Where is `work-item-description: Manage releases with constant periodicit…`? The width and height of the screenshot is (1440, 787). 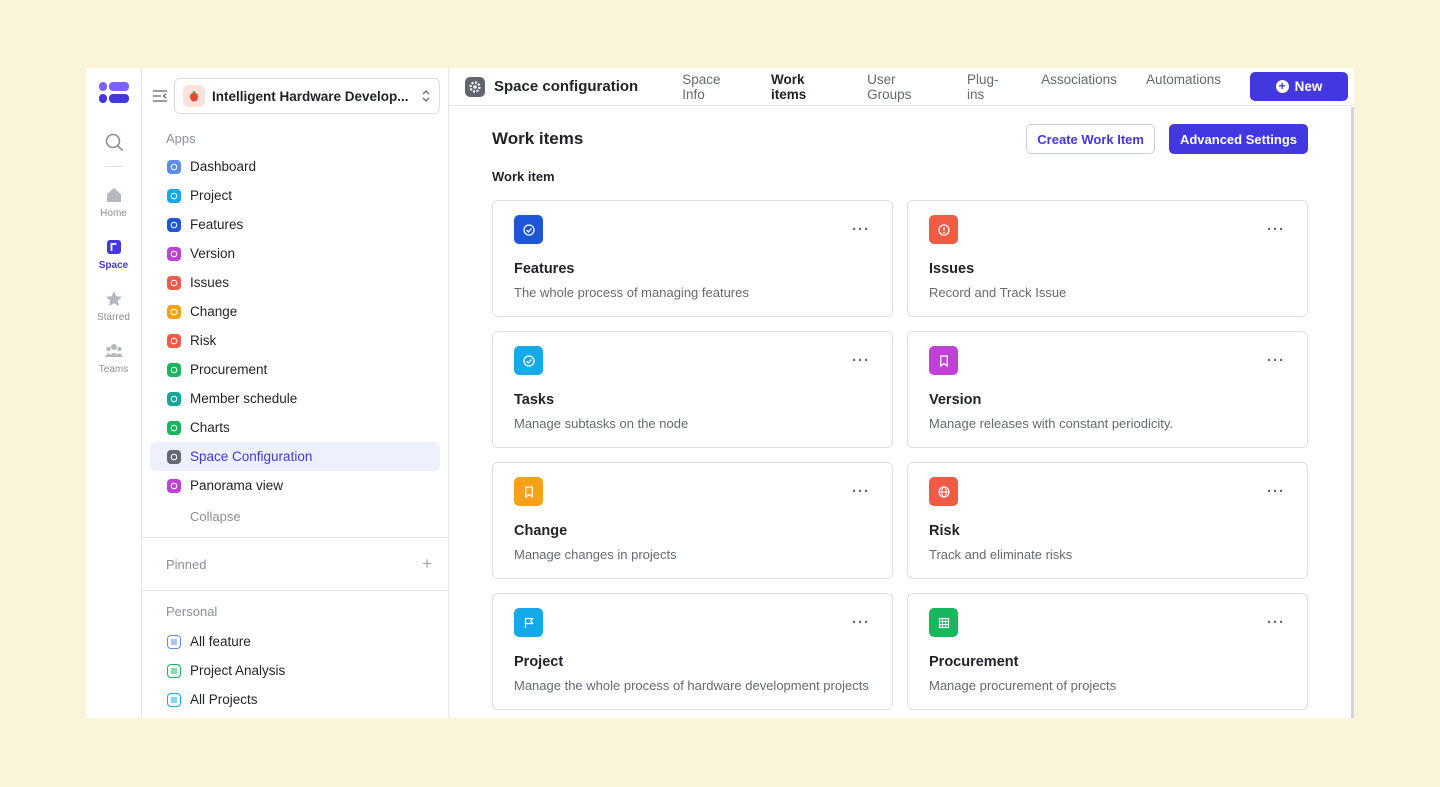
work-item-description: Manage releases with constant periodicit… is located at coordinates (1051, 423).